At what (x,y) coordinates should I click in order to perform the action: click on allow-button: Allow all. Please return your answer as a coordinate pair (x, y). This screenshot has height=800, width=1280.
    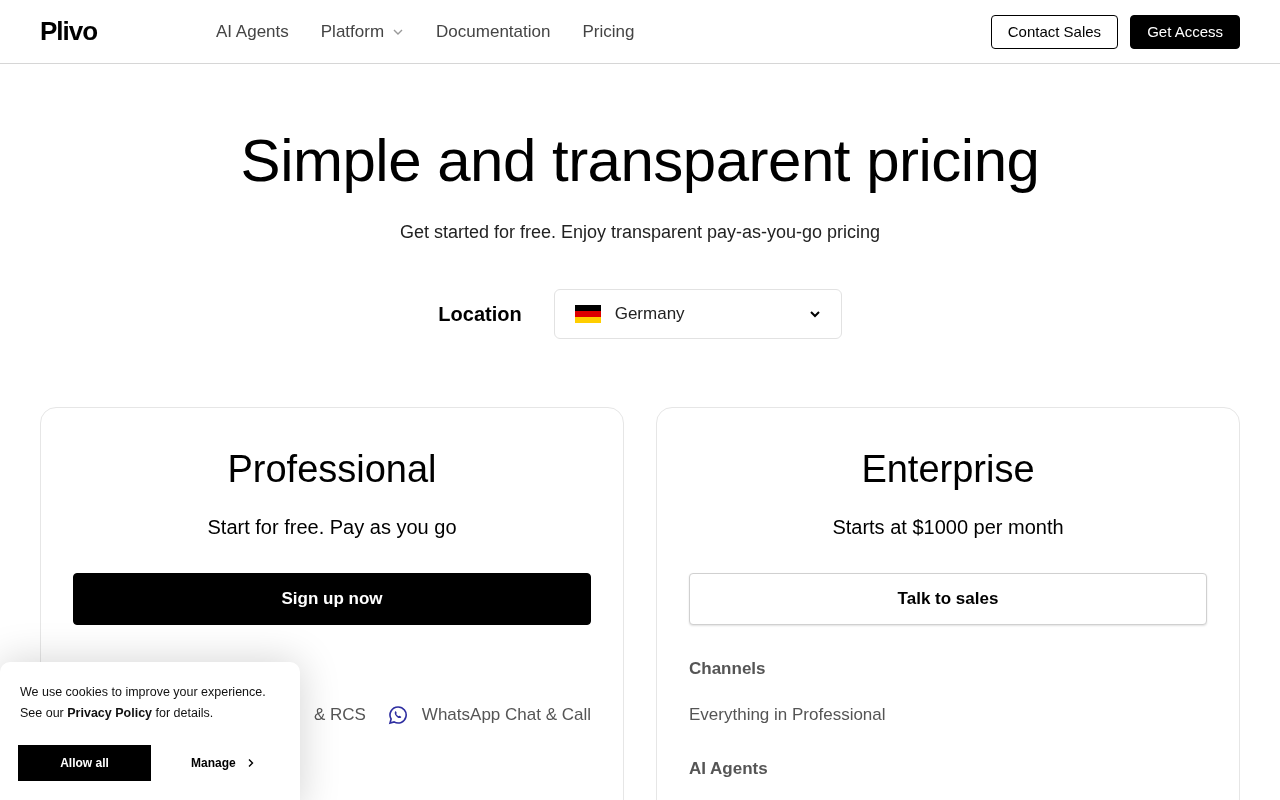
    Looking at the image, I should click on (84, 763).